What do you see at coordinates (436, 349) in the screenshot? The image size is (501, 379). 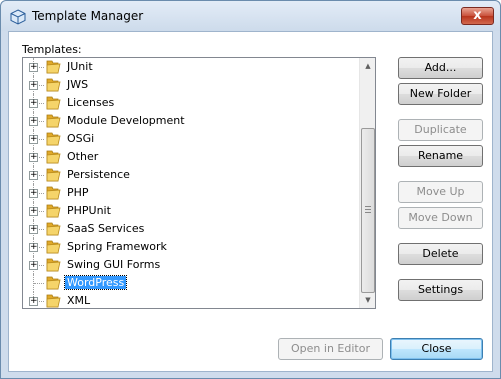 I see `close-button: Close` at bounding box center [436, 349].